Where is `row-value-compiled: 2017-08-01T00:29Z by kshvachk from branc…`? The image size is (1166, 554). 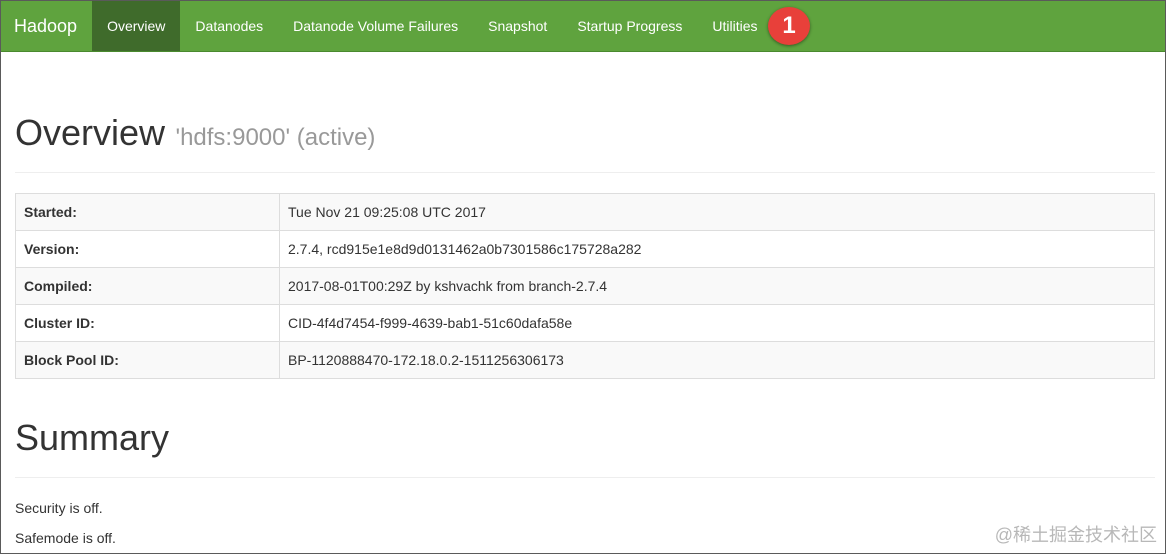
row-value-compiled: 2017-08-01T00:29Z by kshvachk from branc… is located at coordinates (717, 286).